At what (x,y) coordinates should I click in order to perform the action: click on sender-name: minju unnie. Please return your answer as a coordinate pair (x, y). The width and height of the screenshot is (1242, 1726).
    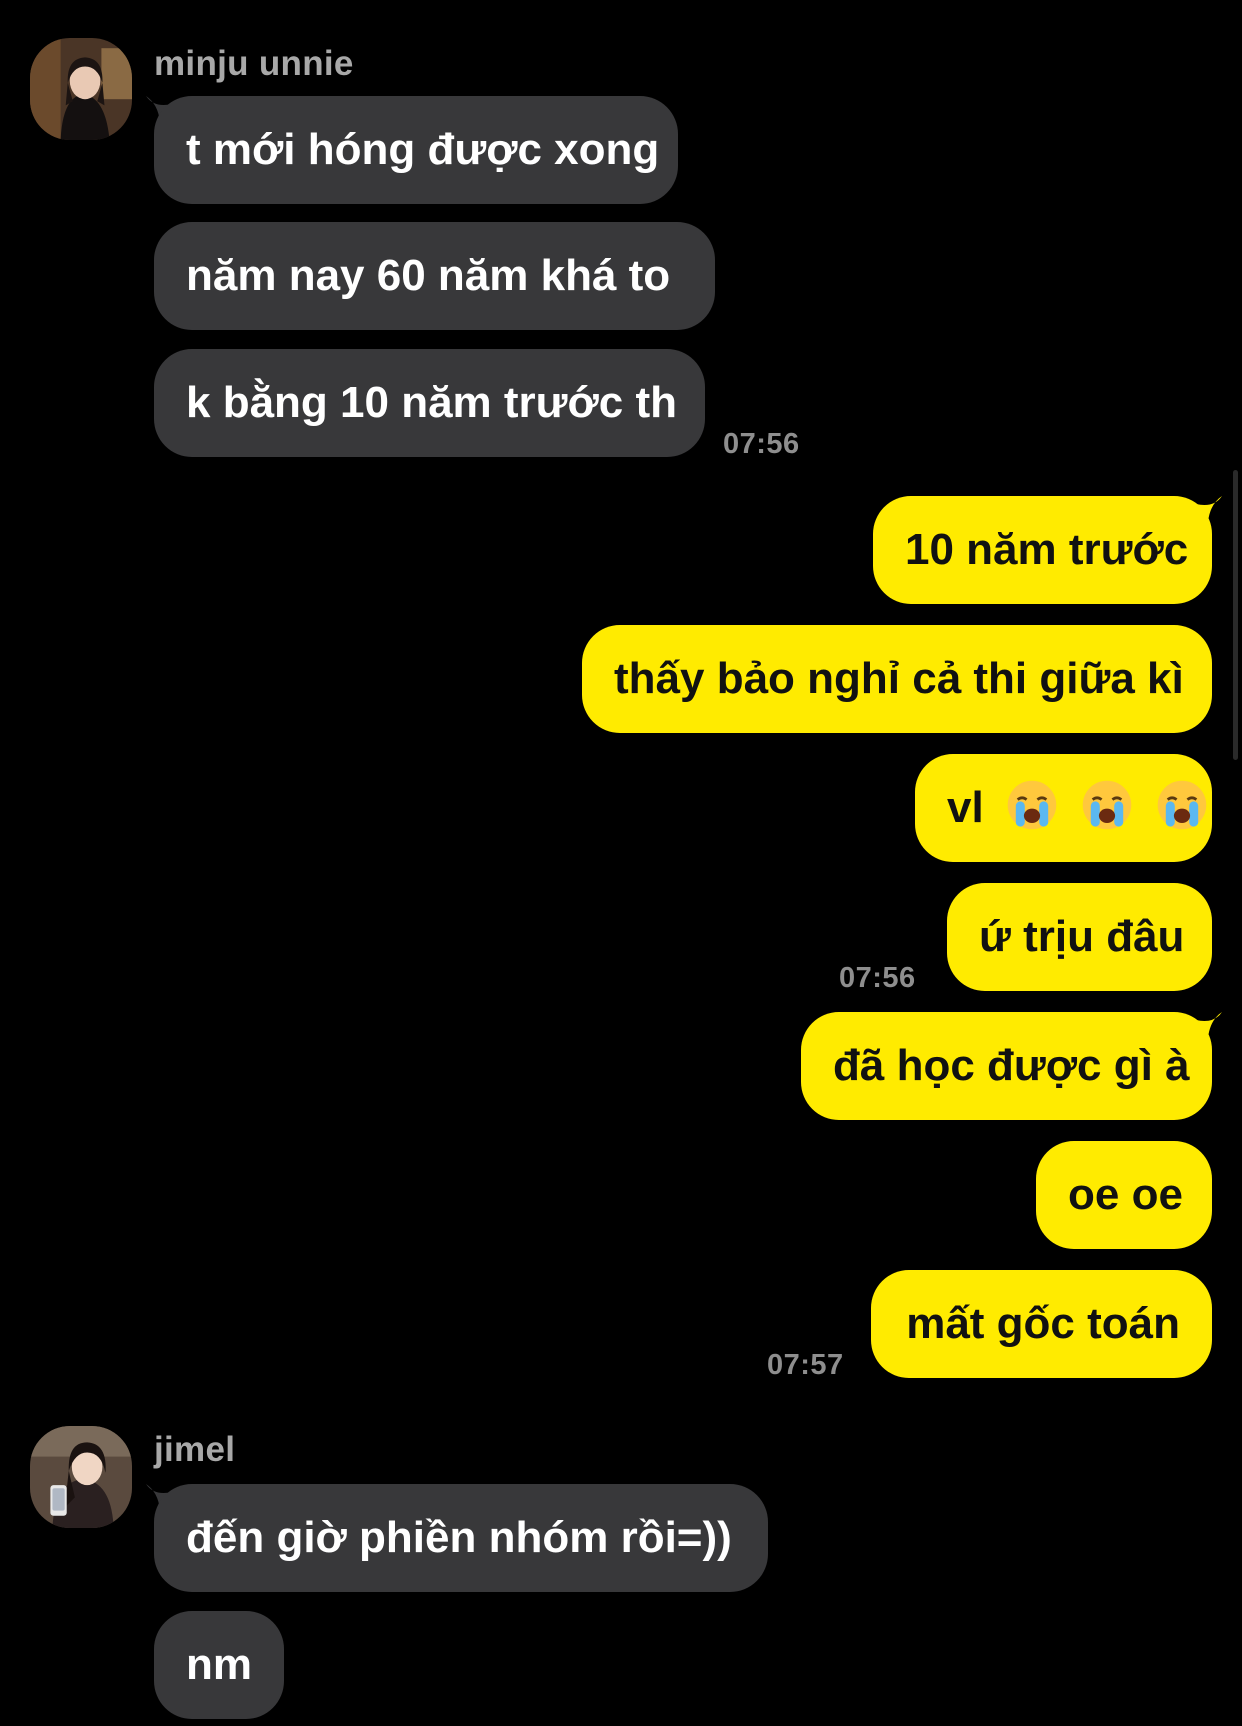
    Looking at the image, I should click on (254, 63).